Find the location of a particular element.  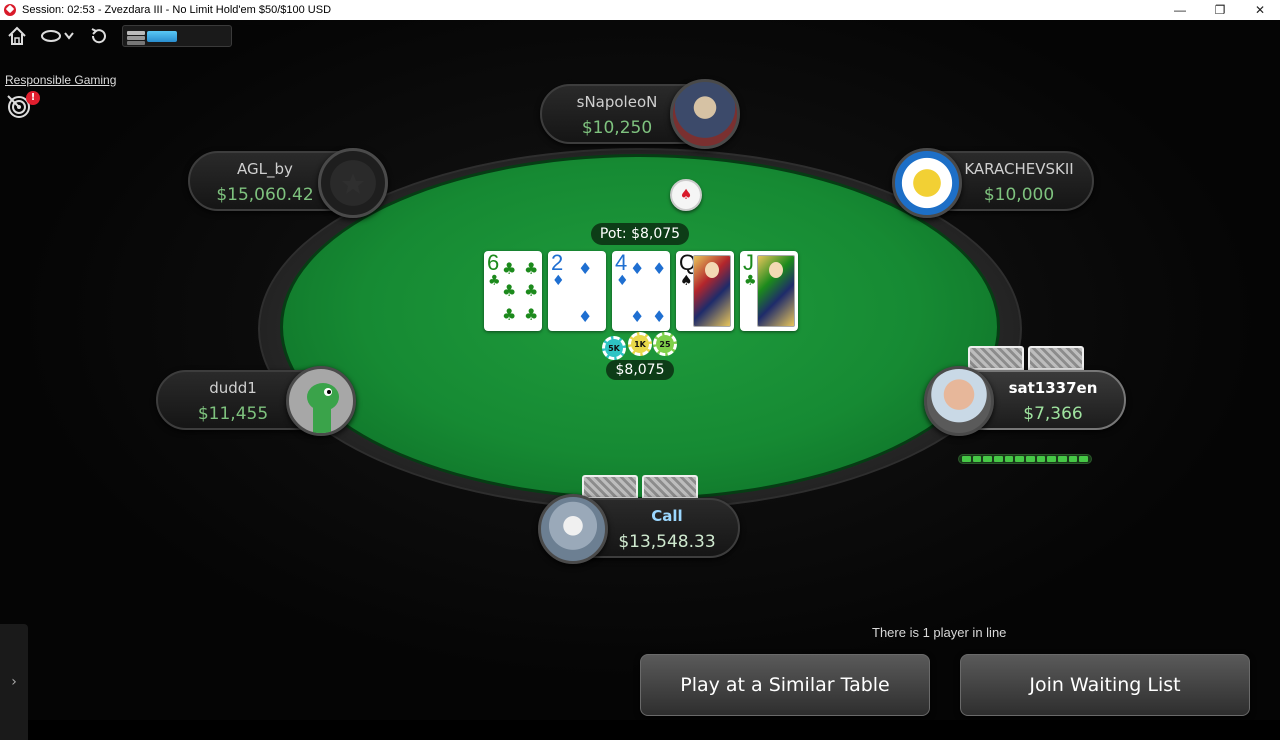

window-controls: — ❐ ✕ is located at coordinates (1220, 10).